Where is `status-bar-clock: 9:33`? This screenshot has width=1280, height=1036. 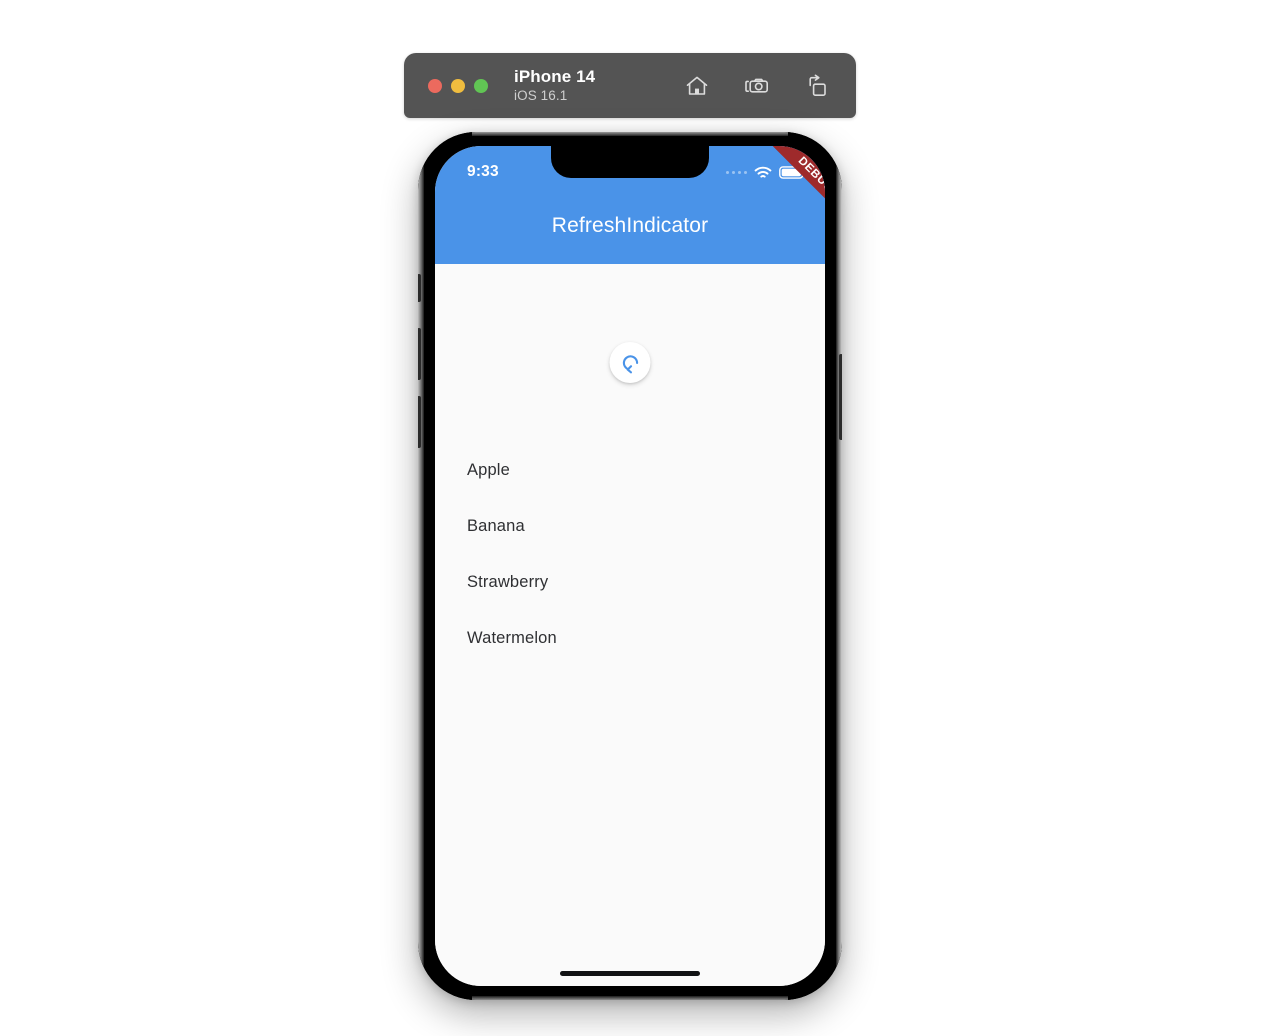
status-bar-clock: 9:33 is located at coordinates (483, 171).